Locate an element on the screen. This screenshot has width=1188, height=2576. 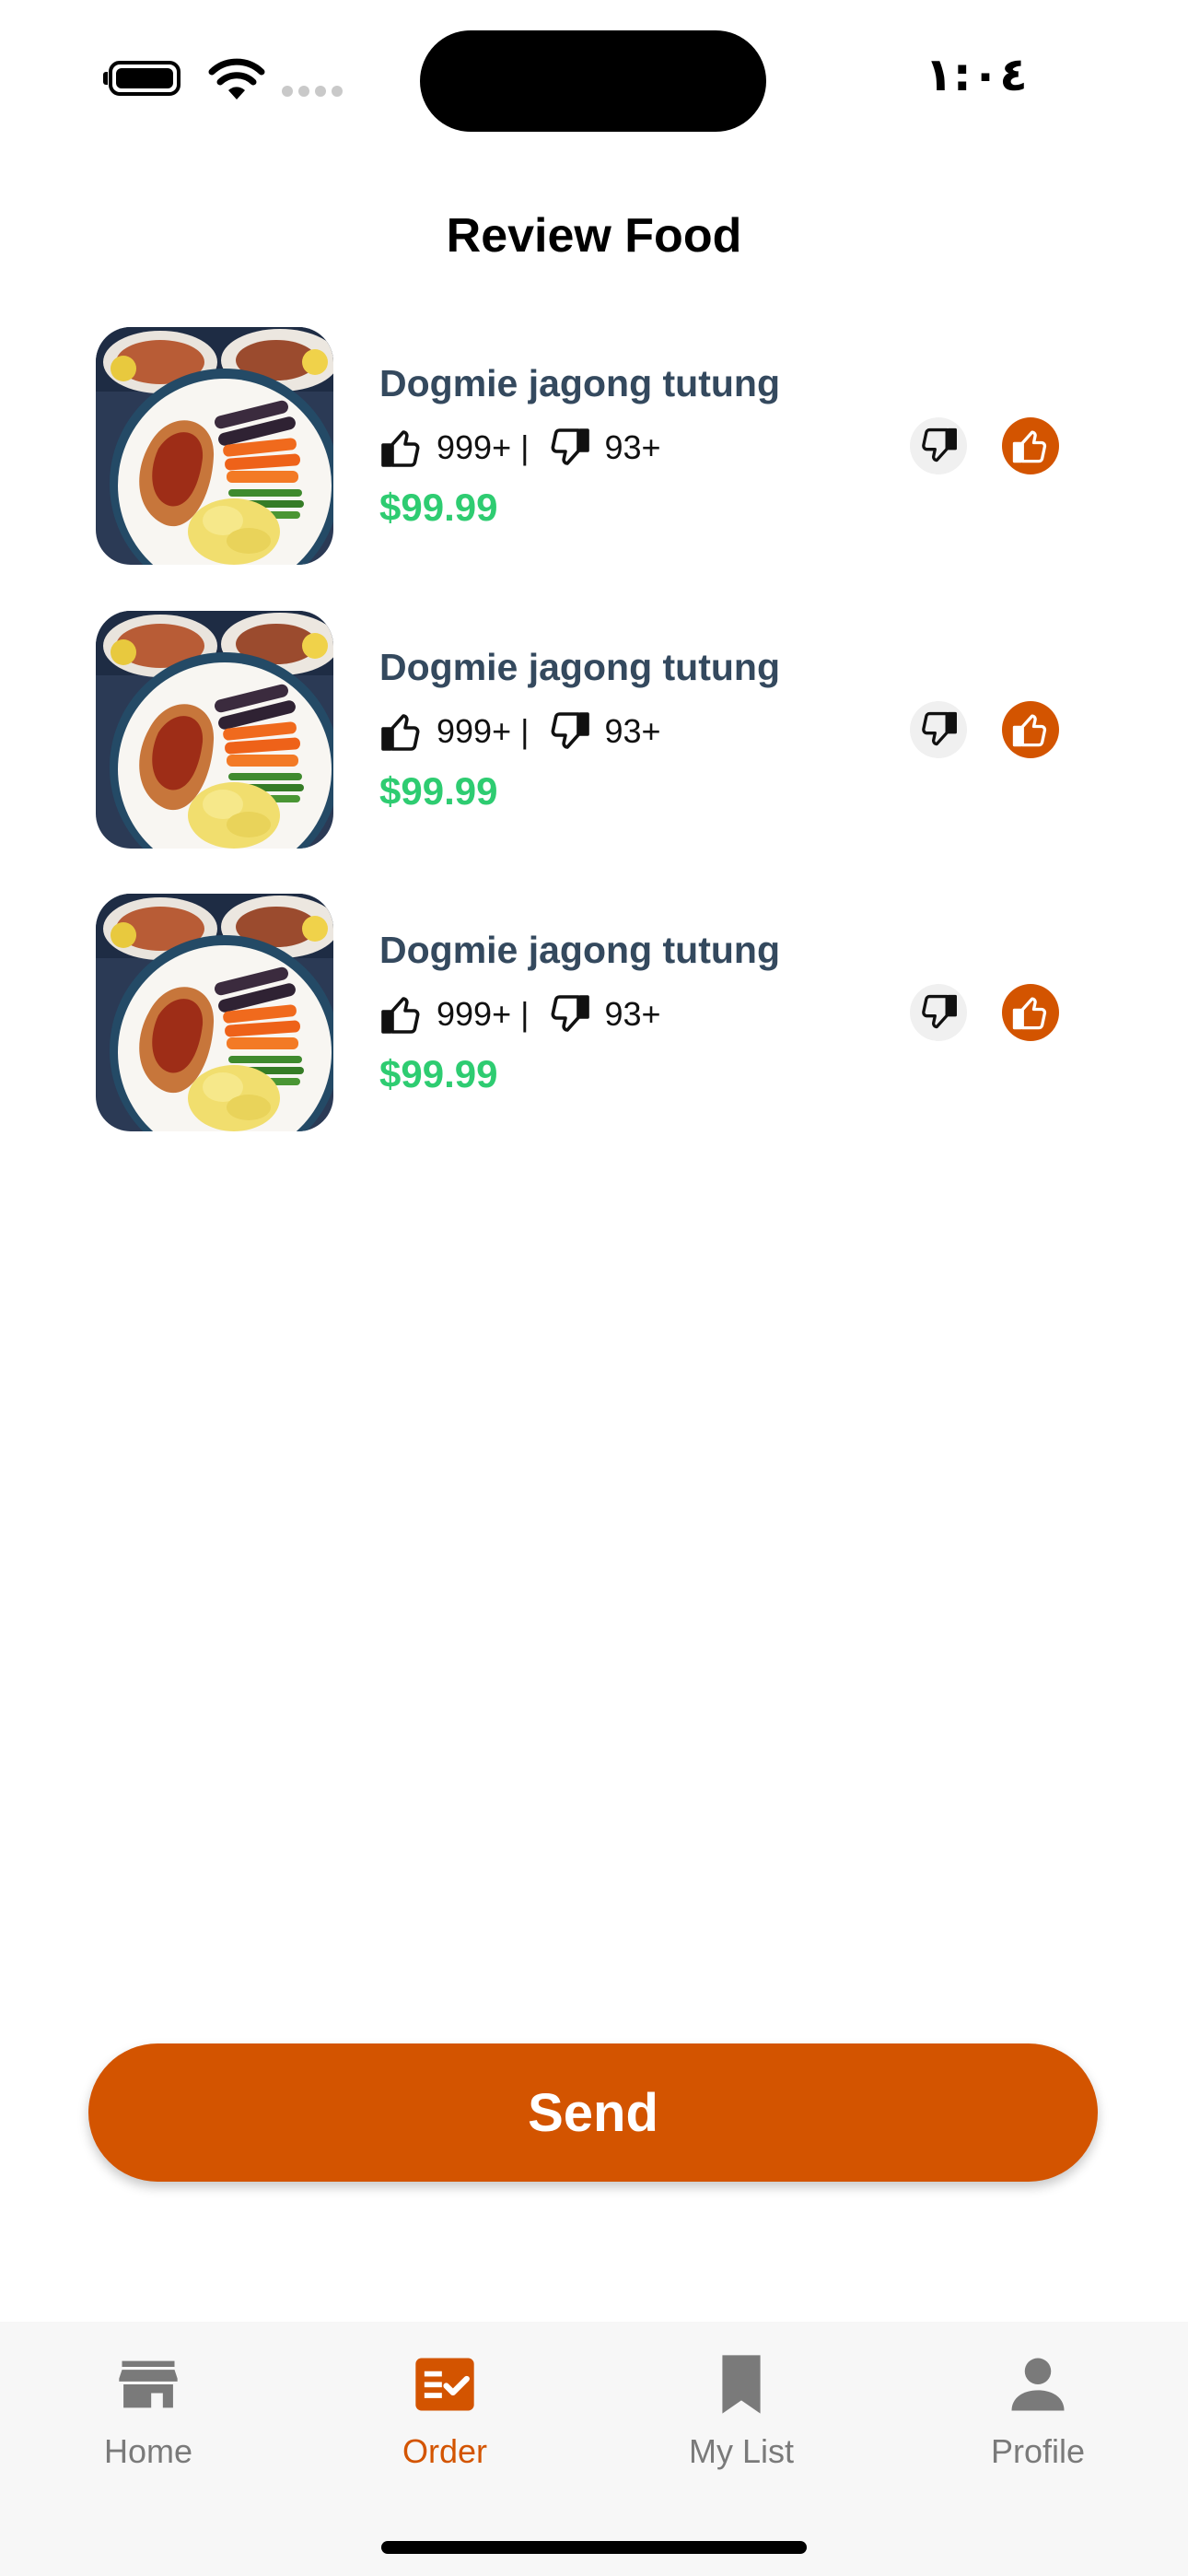
nav-item-order: Order is located at coordinates (445, 2410).